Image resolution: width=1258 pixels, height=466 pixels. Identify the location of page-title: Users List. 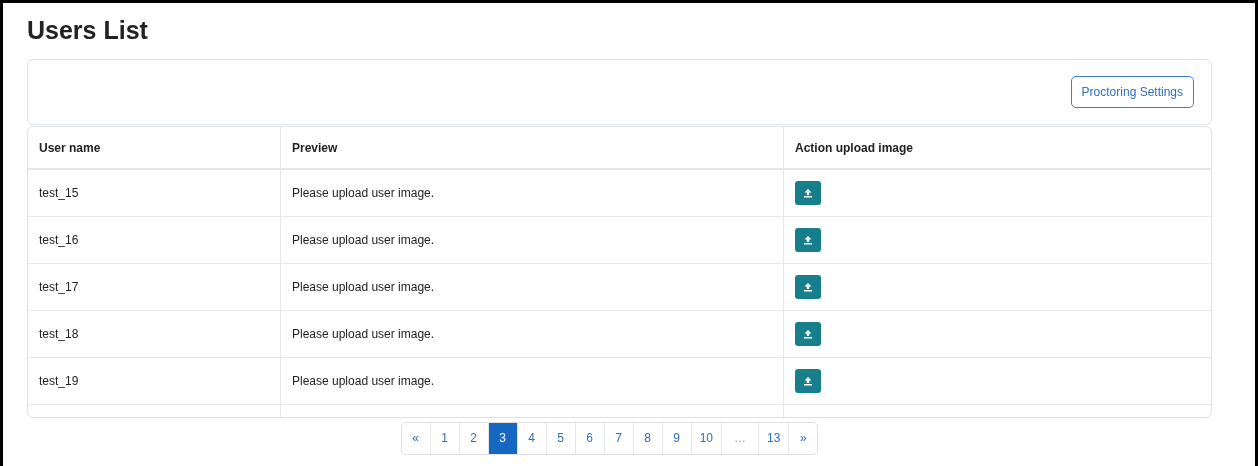
(88, 30).